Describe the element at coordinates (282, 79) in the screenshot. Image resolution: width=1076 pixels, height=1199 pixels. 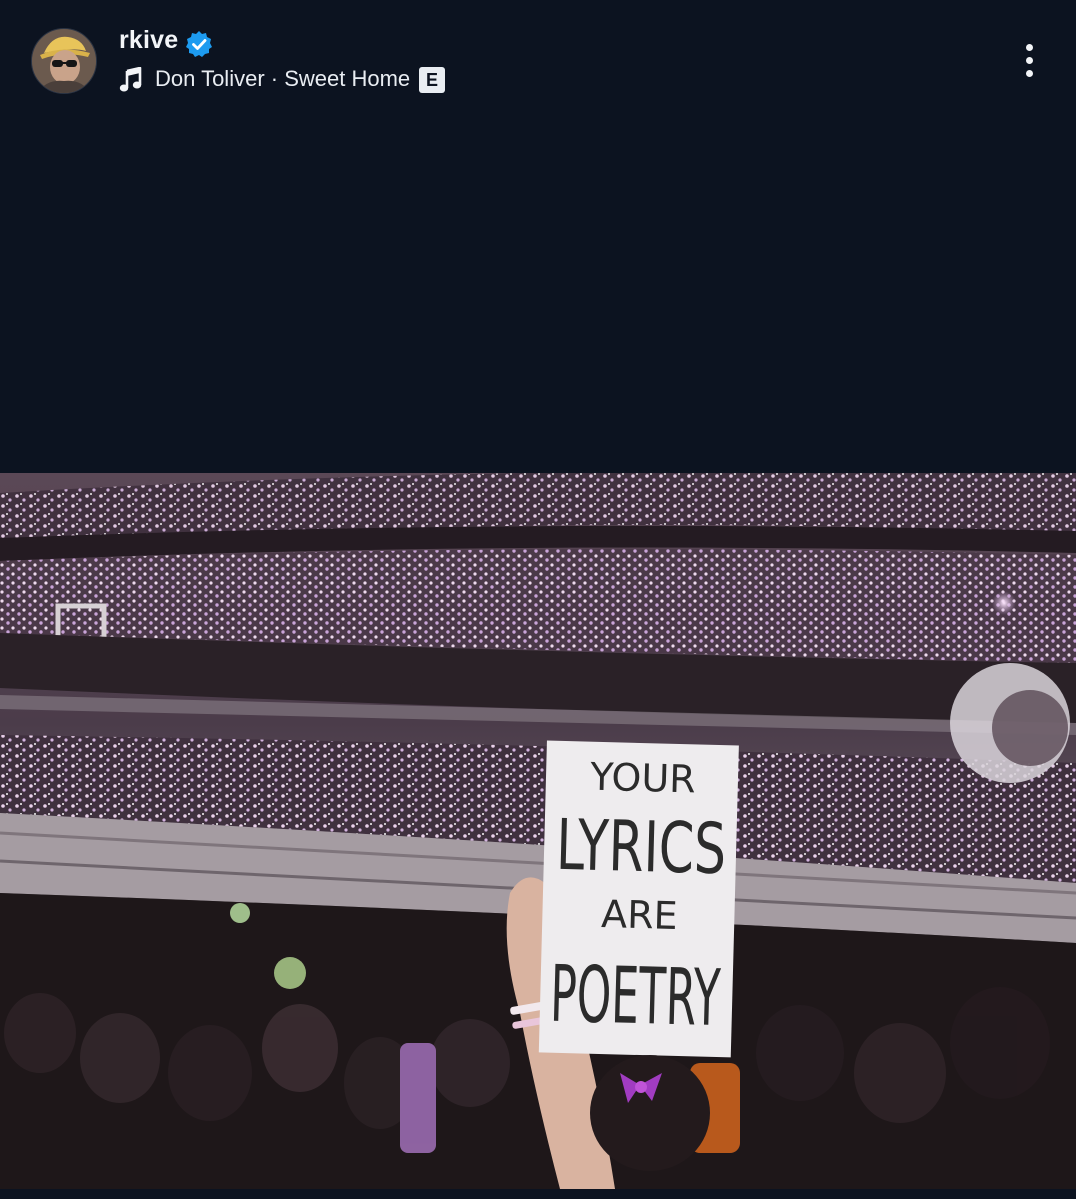
I see `track-title: Don Toliver · Sweet Home` at that location.